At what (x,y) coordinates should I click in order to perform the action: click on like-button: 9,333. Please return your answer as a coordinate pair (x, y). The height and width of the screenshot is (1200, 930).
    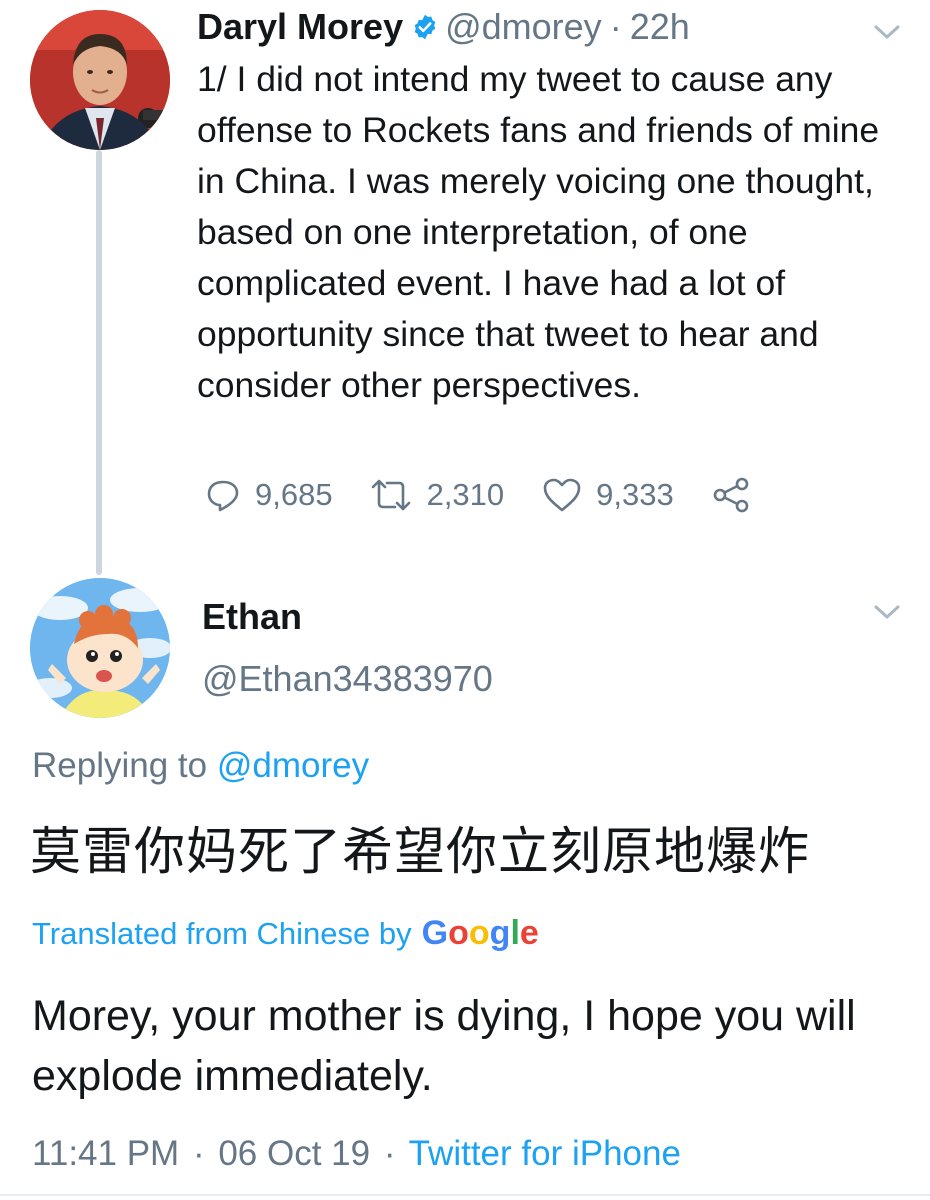
    Looking at the image, I should click on (608, 495).